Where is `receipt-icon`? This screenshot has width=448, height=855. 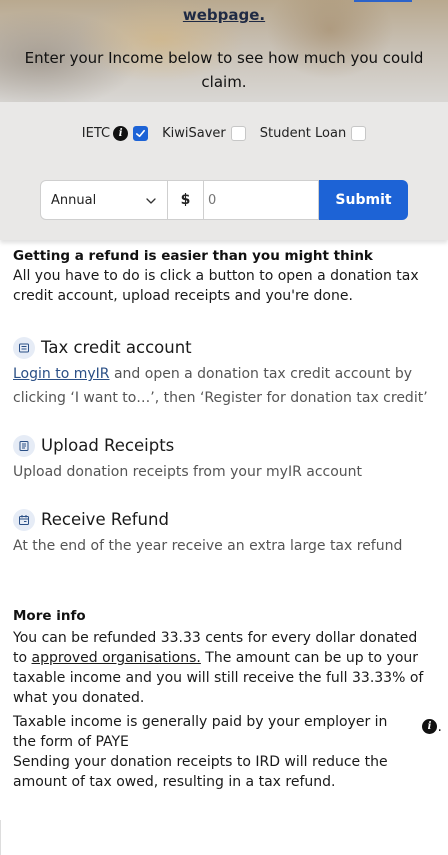 receipt-icon is located at coordinates (24, 446).